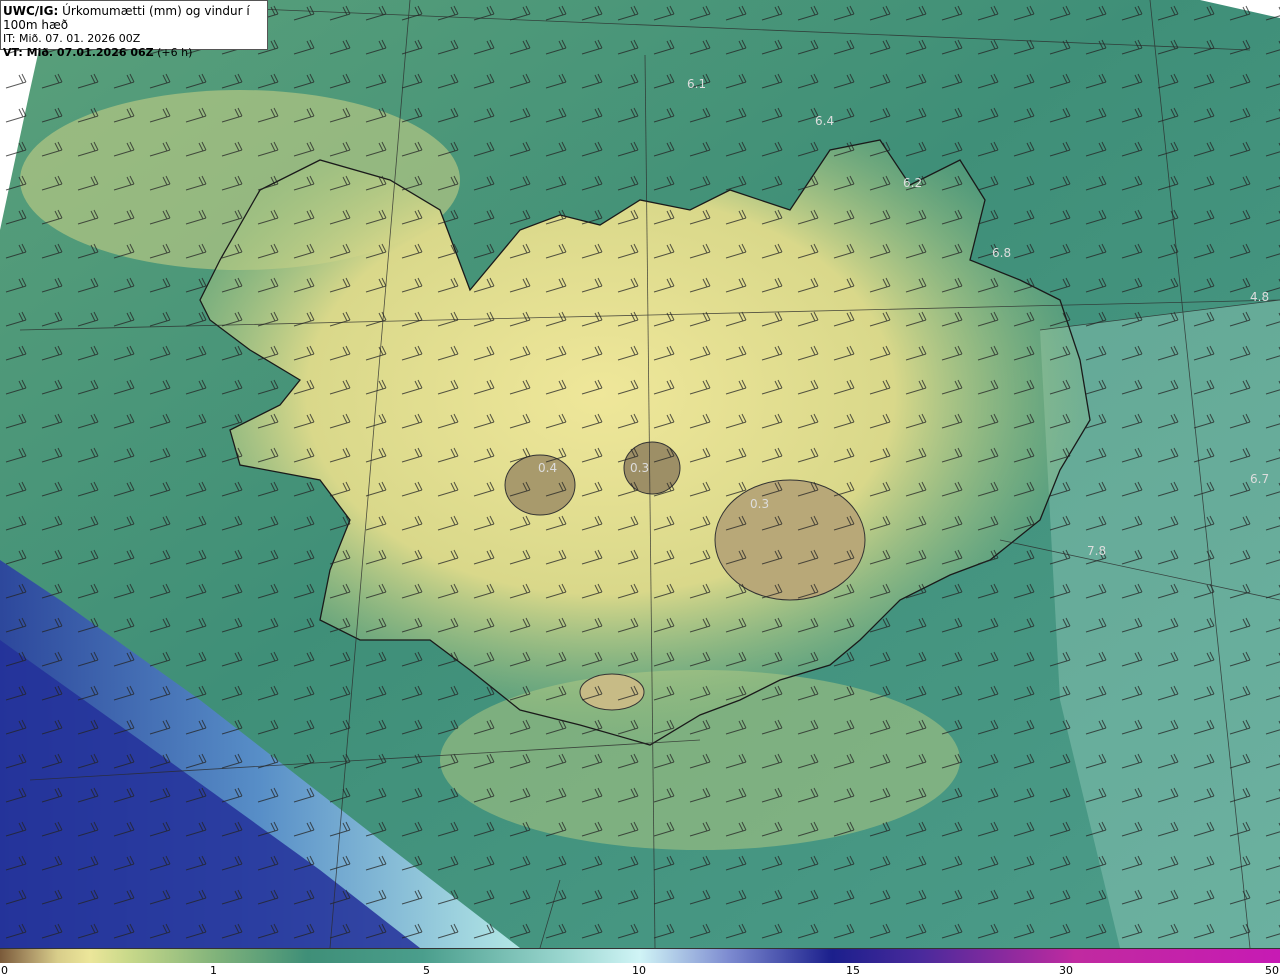 The width and height of the screenshot is (1280, 978). I want to click on colorbar-tick: 1, so click(213, 970).